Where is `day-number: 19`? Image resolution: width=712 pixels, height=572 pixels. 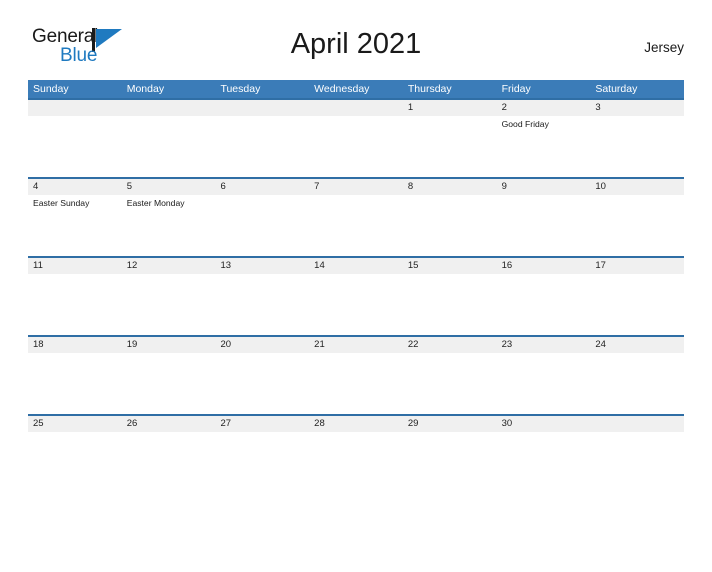 day-number: 19 is located at coordinates (169, 345).